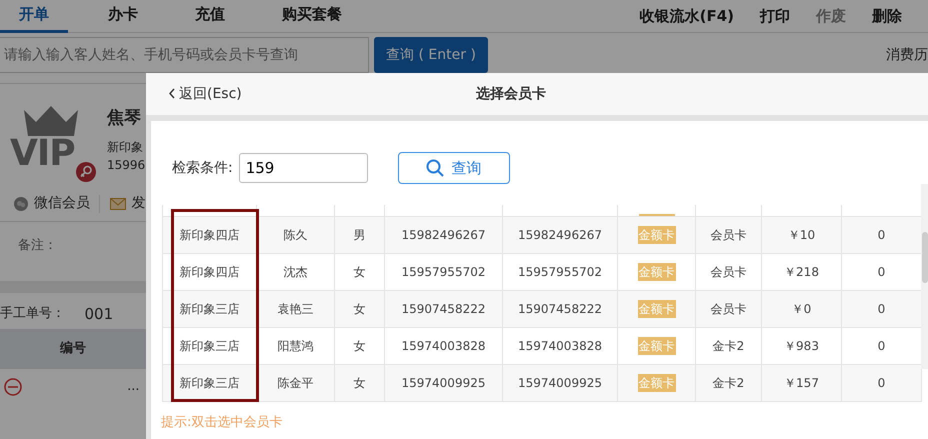 Image resolution: width=928 pixels, height=439 pixels. I want to click on store-cell: 新印象三店, so click(209, 309).